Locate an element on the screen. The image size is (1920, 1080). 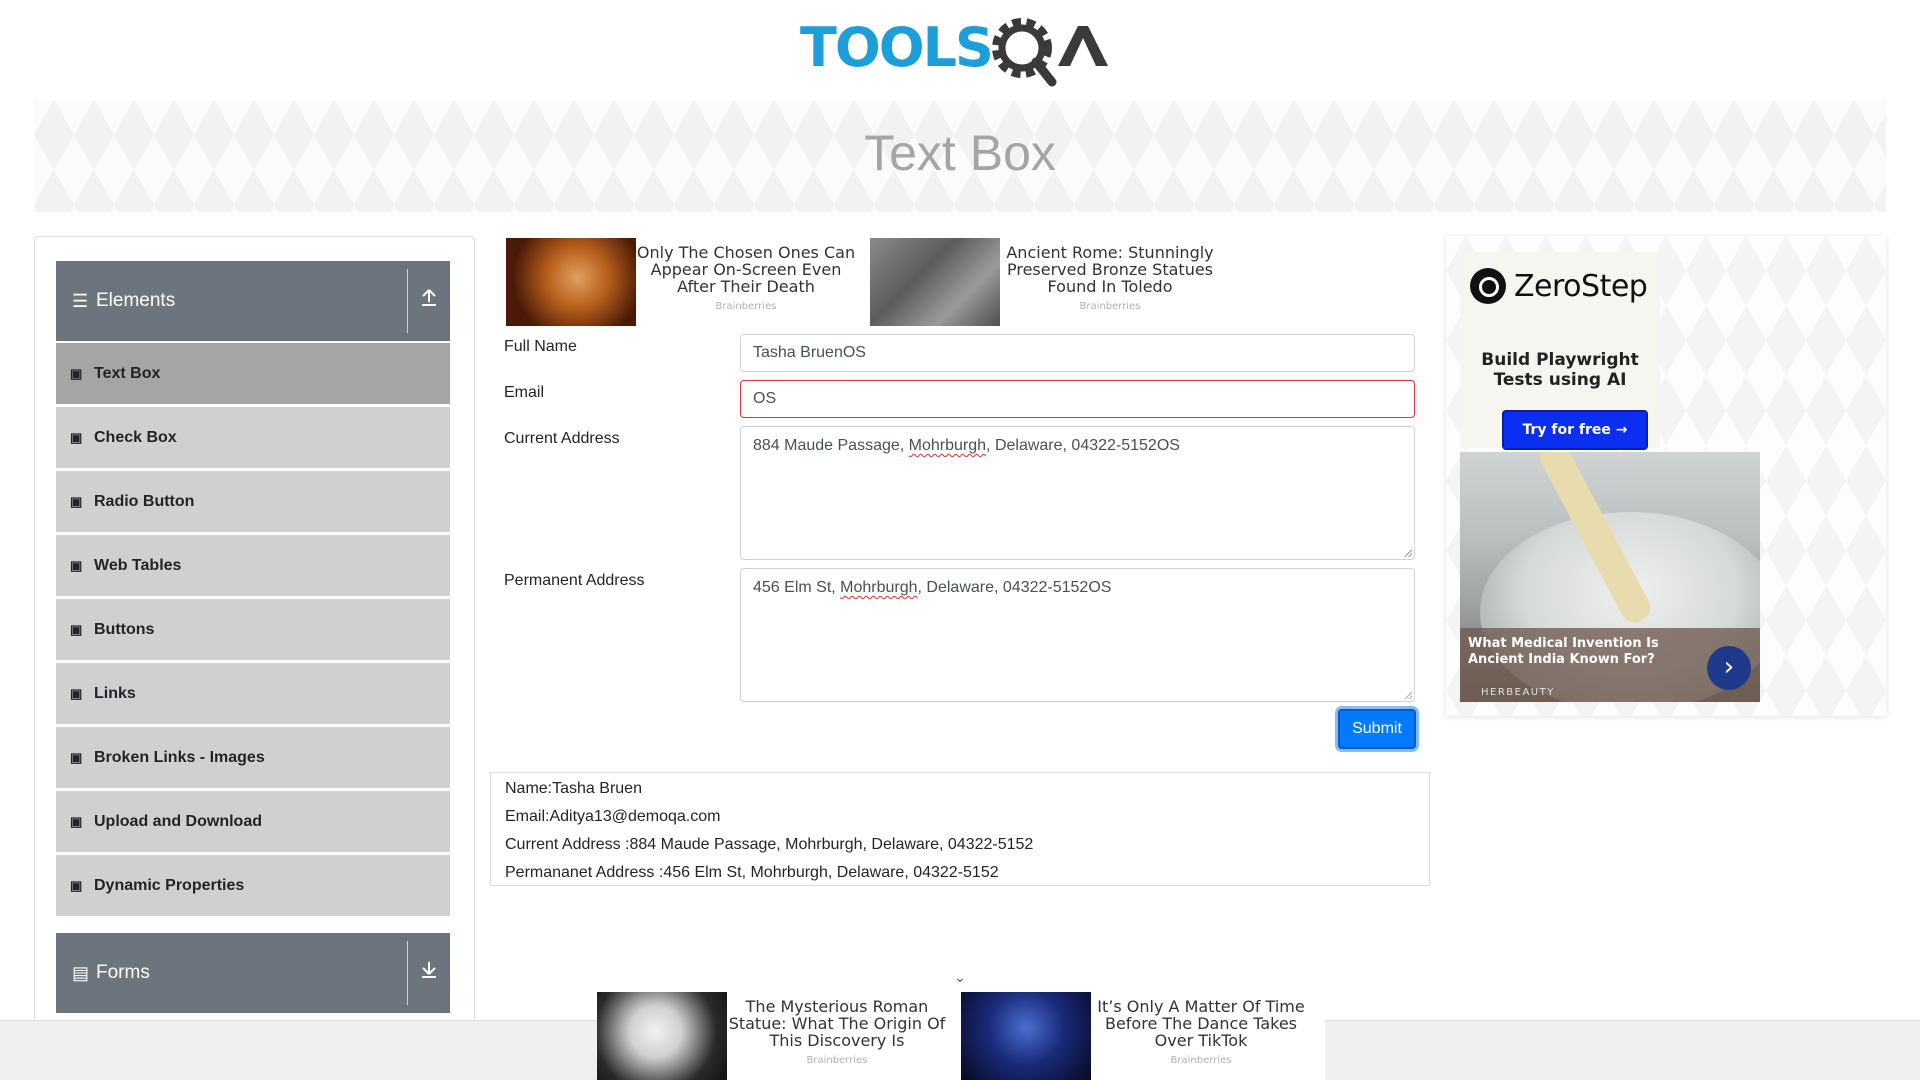
sidebar-item-text-box: ▣ Text Box is located at coordinates (253, 373).